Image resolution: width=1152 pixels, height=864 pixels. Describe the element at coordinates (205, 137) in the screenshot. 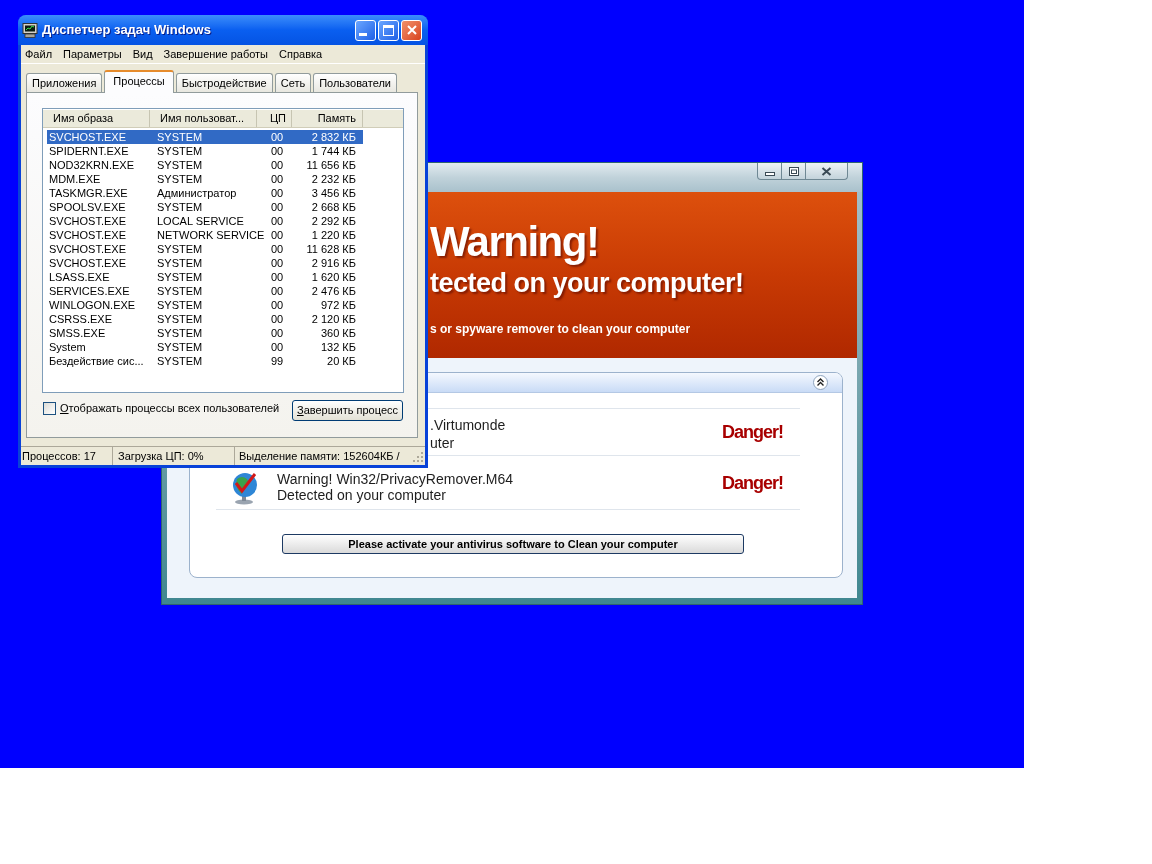

I see `process-row: SVCHOST.EXE SYSTEM 00 2 832 КБ` at that location.